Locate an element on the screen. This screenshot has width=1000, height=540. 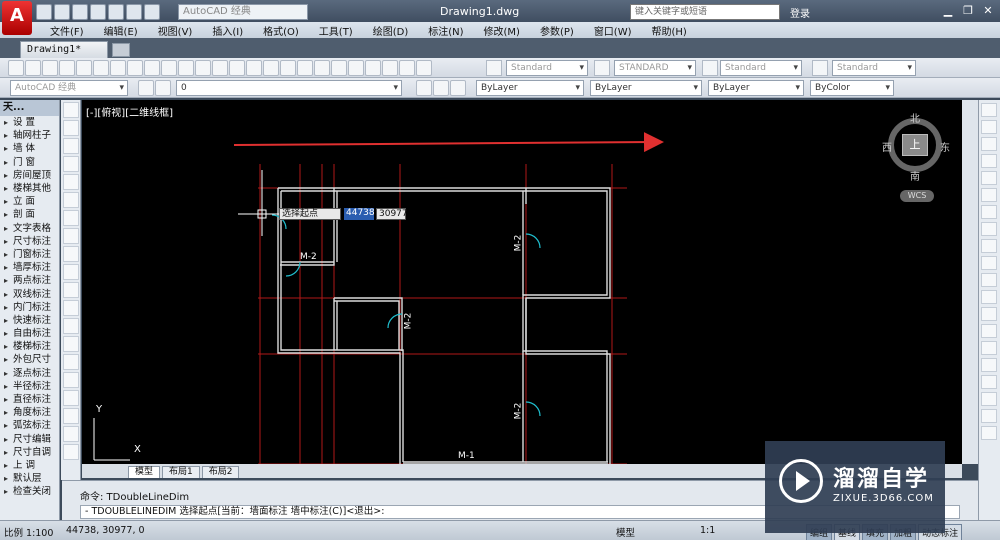
vertical-scrollbar is located at coordinates (970, 282).